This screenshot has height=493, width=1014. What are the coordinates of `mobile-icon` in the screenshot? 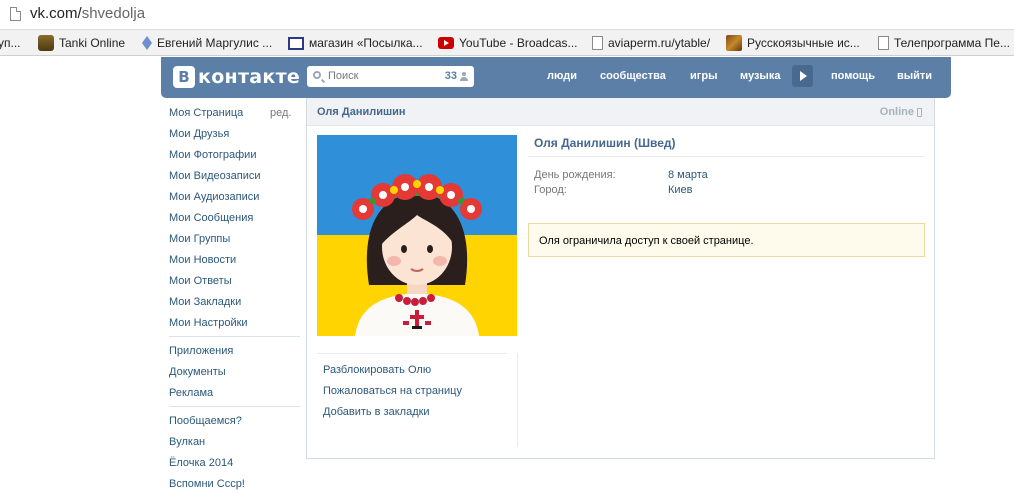 It's located at (919, 112).